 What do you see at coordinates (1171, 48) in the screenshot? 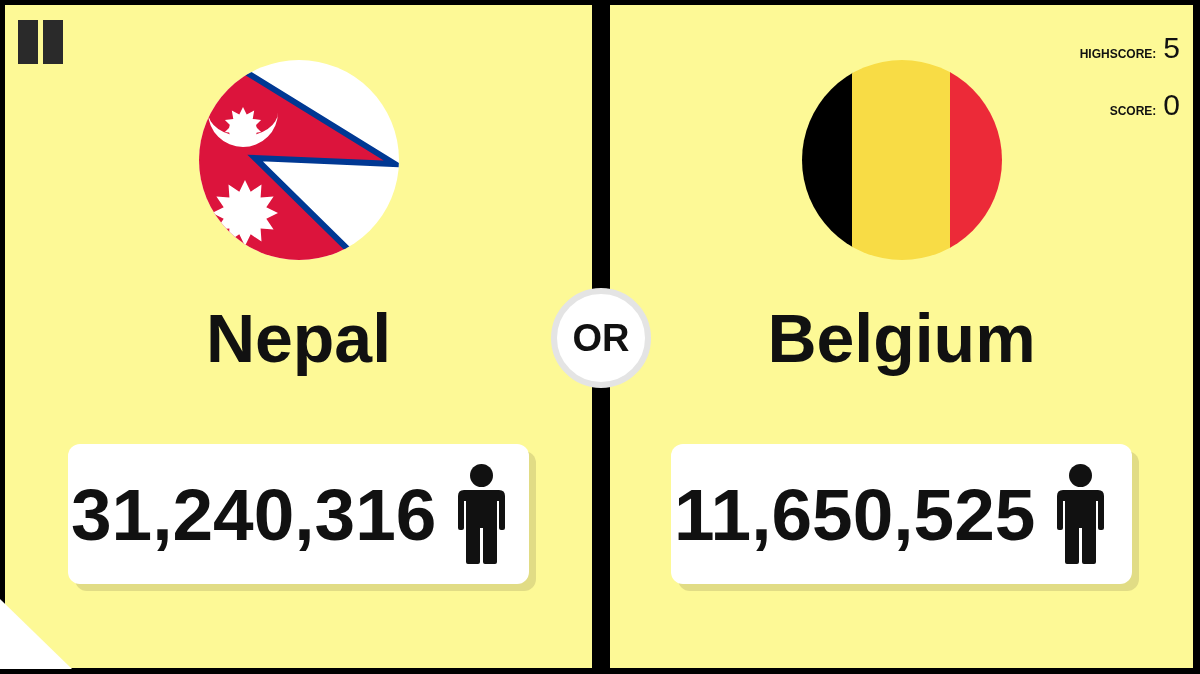
I see `highscore-value: 5` at bounding box center [1171, 48].